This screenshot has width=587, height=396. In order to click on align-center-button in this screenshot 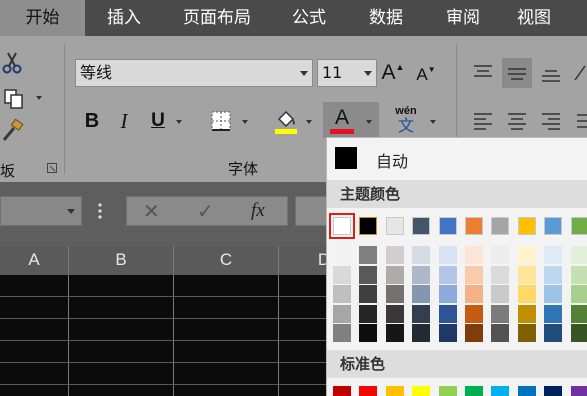, I will do `click(517, 121)`.